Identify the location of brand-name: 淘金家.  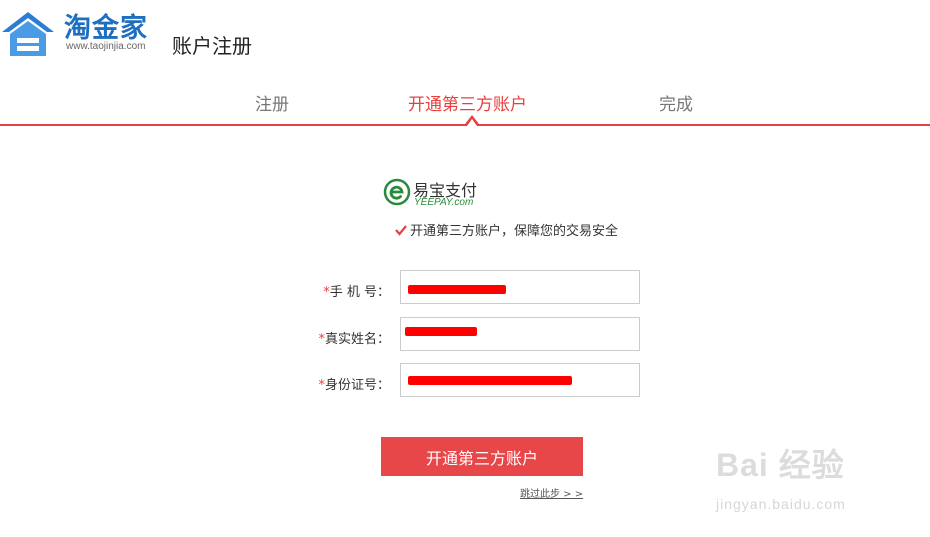
(106, 25).